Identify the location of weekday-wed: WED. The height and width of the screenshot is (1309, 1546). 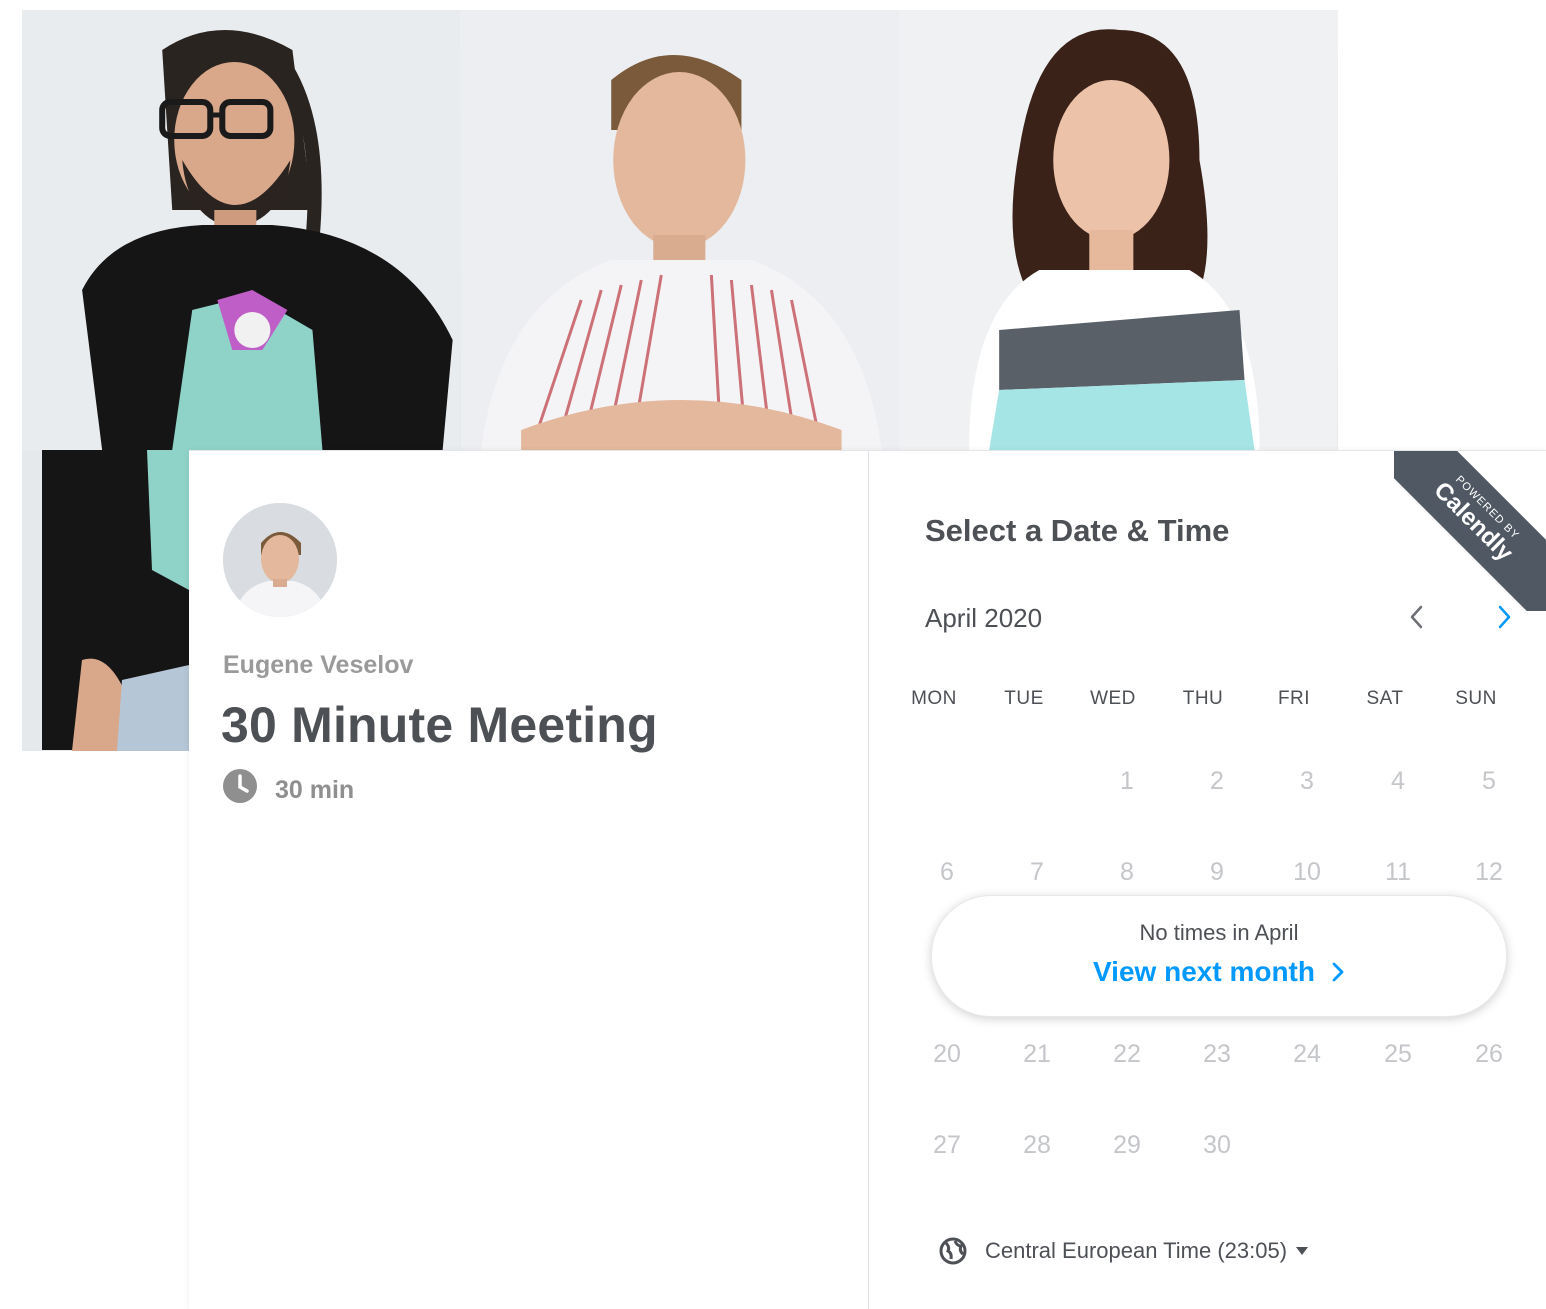
(1113, 698).